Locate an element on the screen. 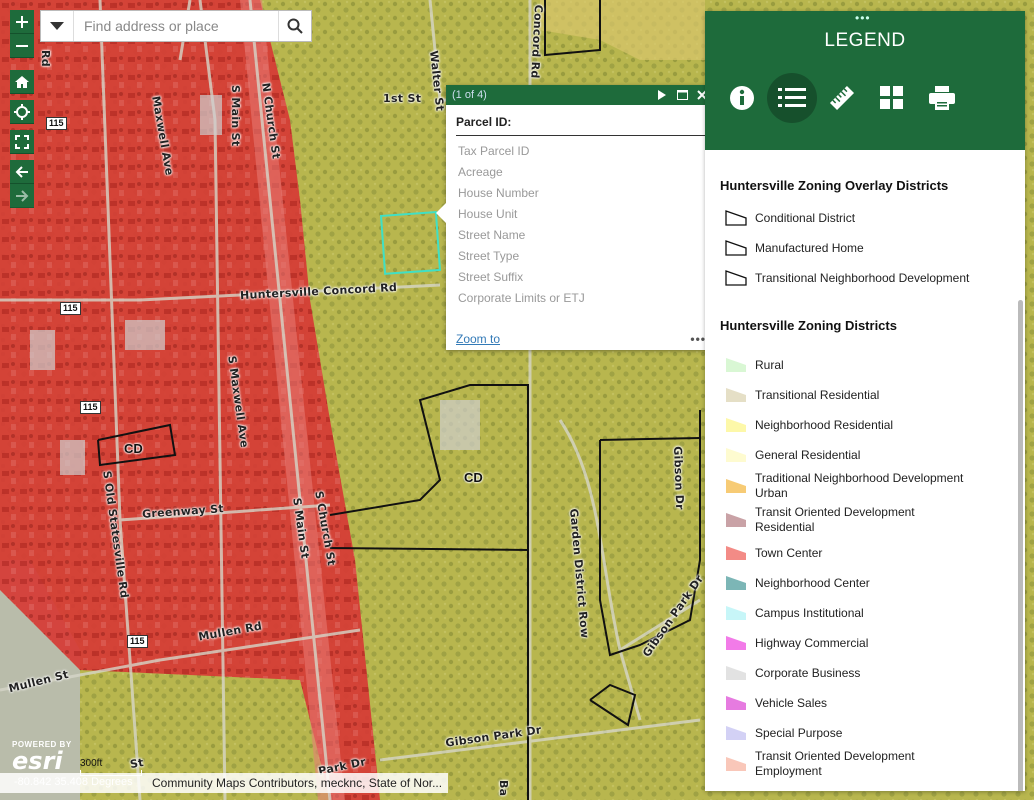 The height and width of the screenshot is (800, 1034). search-input is located at coordinates (176, 26).